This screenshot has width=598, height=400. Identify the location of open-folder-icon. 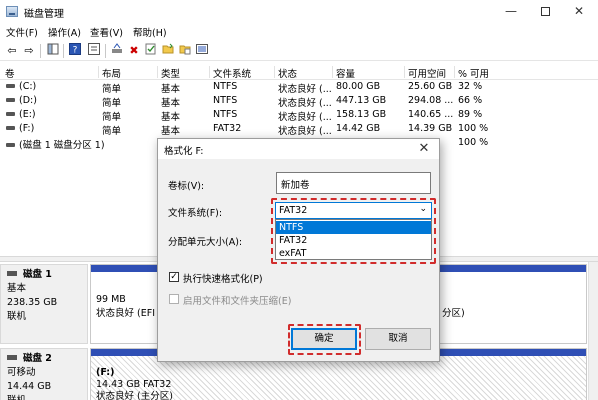
(168, 51).